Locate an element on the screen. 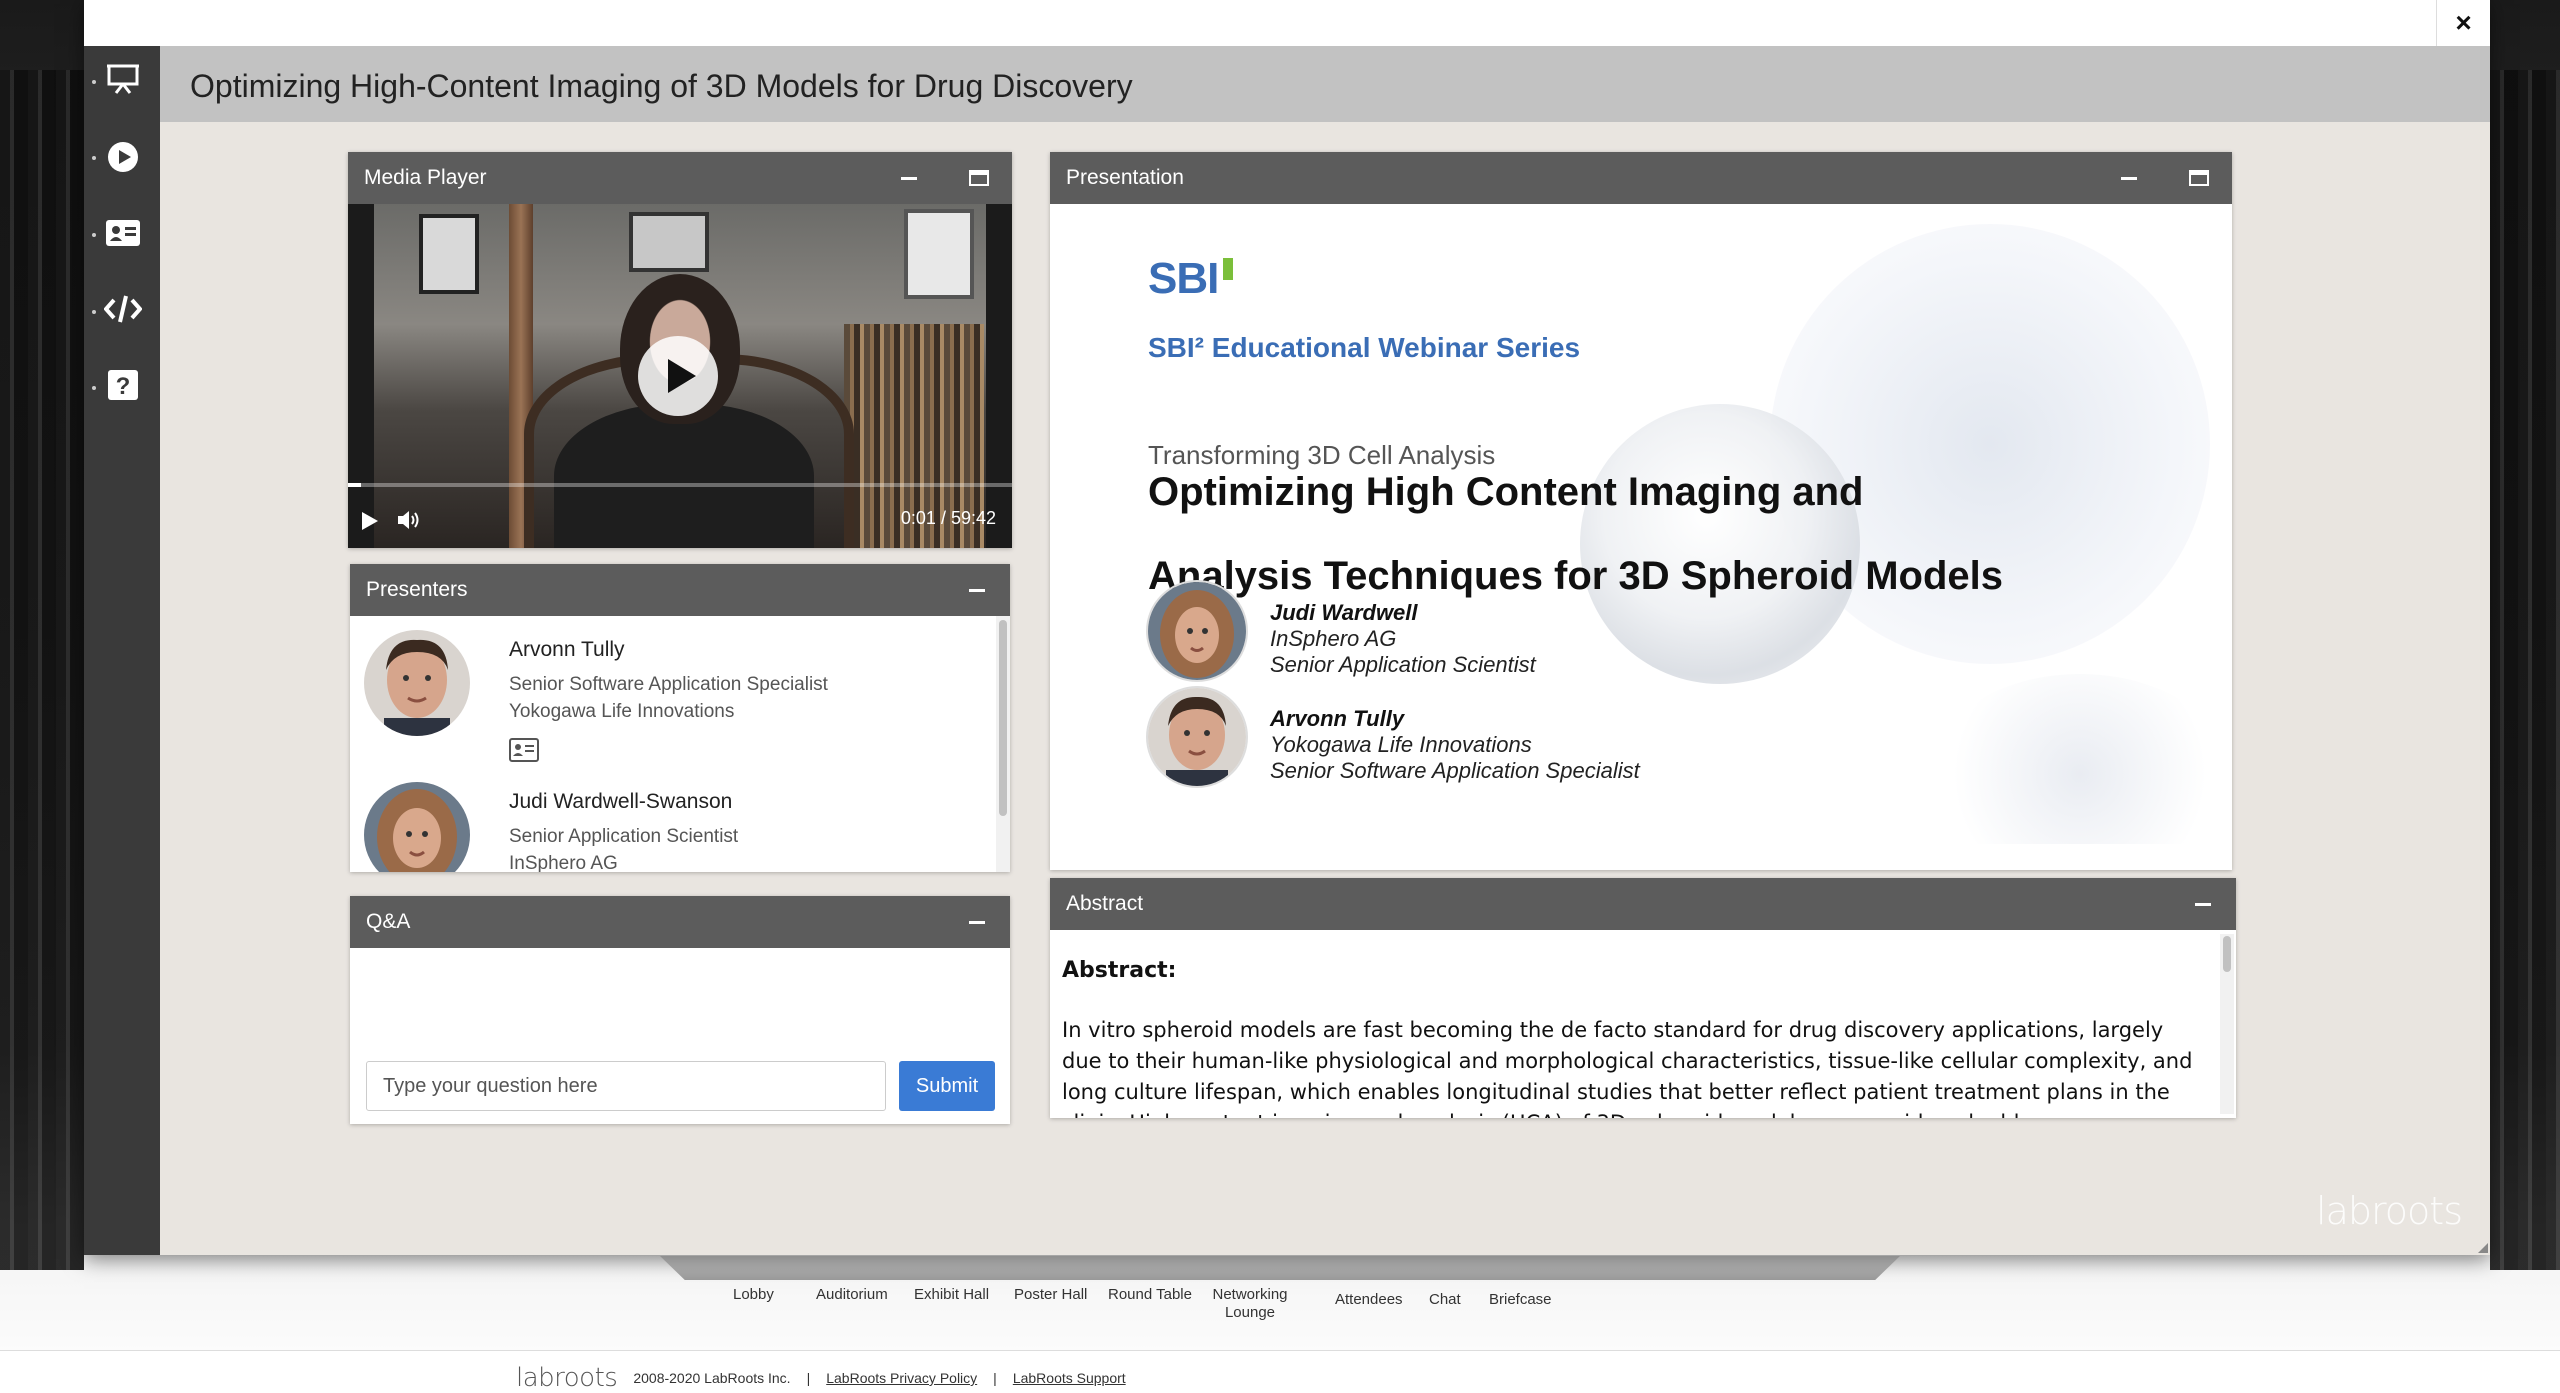 The width and height of the screenshot is (2560, 1393). presenter-role: Senior Application Scientist is located at coordinates (624, 836).